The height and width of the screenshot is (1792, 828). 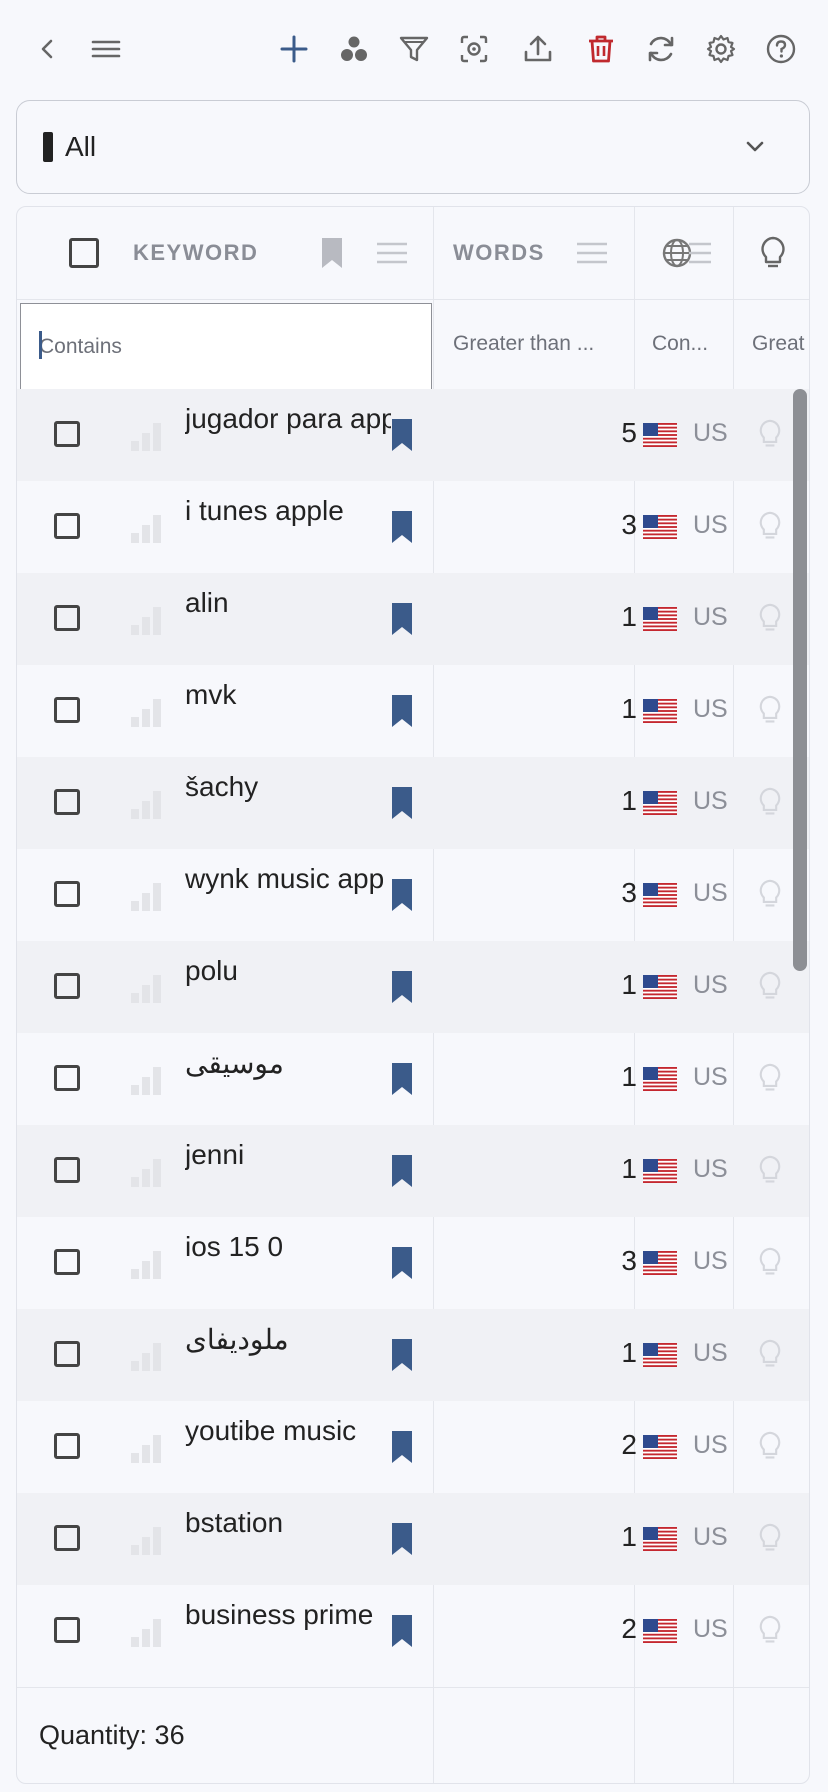 I want to click on collection-select: All, so click(x=413, y=147).